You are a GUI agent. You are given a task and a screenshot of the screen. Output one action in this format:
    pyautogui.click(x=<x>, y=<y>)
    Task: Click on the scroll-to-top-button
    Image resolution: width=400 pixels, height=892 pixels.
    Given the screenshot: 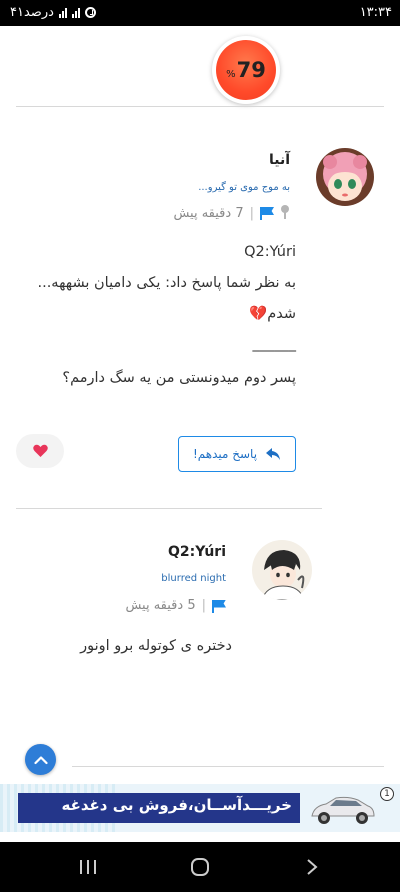 What is the action you would take?
    pyautogui.click(x=40, y=759)
    